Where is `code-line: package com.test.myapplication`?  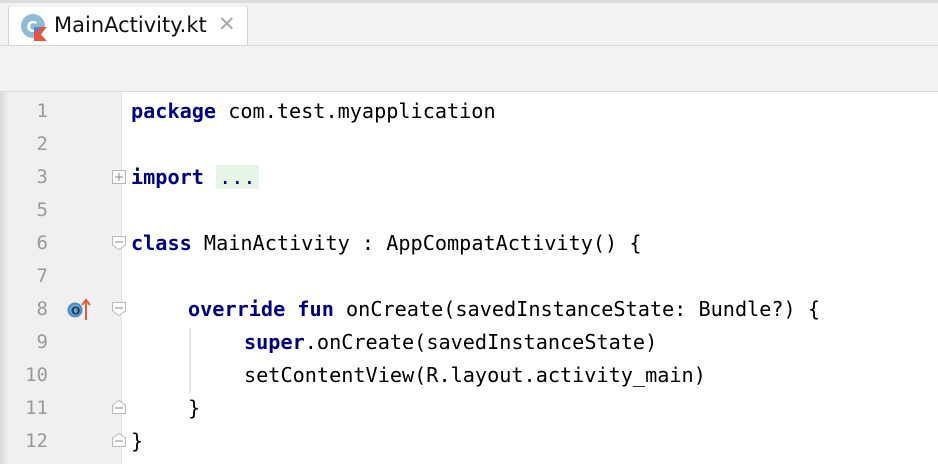 code-line: package com.test.myapplication is located at coordinates (313, 111).